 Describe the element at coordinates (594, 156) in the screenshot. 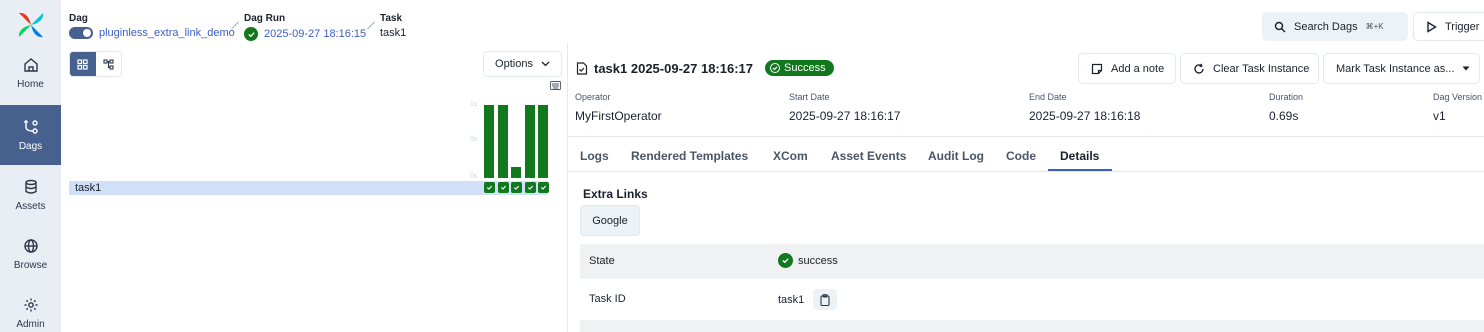

I see `tab-logs: Logs` at that location.